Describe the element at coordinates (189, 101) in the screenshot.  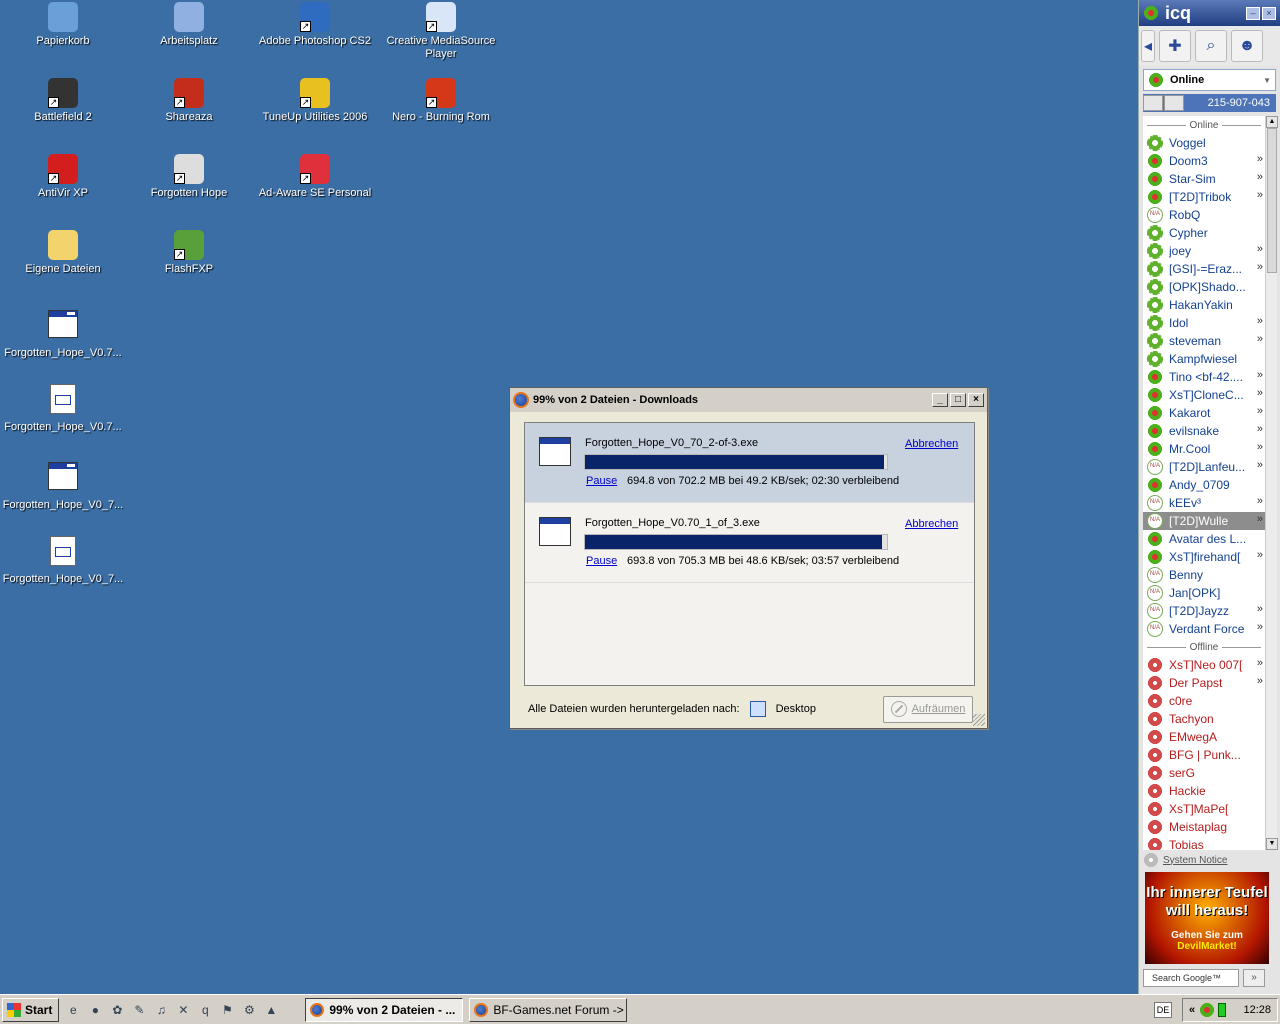
I see `desktop-icon: ↗ Shareaza` at that location.